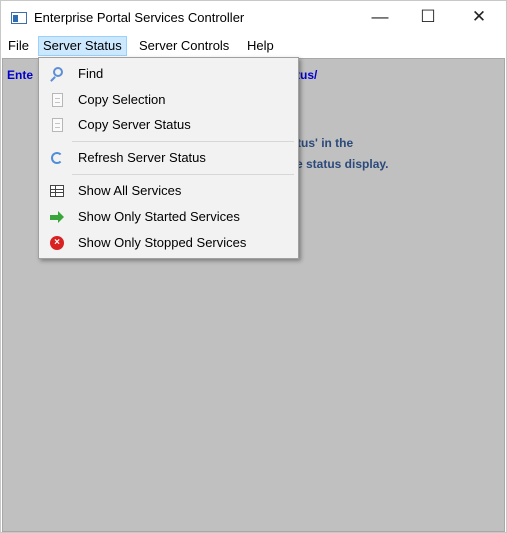  Describe the element at coordinates (91, 73) in the screenshot. I see `menu-item-label: Find` at that location.